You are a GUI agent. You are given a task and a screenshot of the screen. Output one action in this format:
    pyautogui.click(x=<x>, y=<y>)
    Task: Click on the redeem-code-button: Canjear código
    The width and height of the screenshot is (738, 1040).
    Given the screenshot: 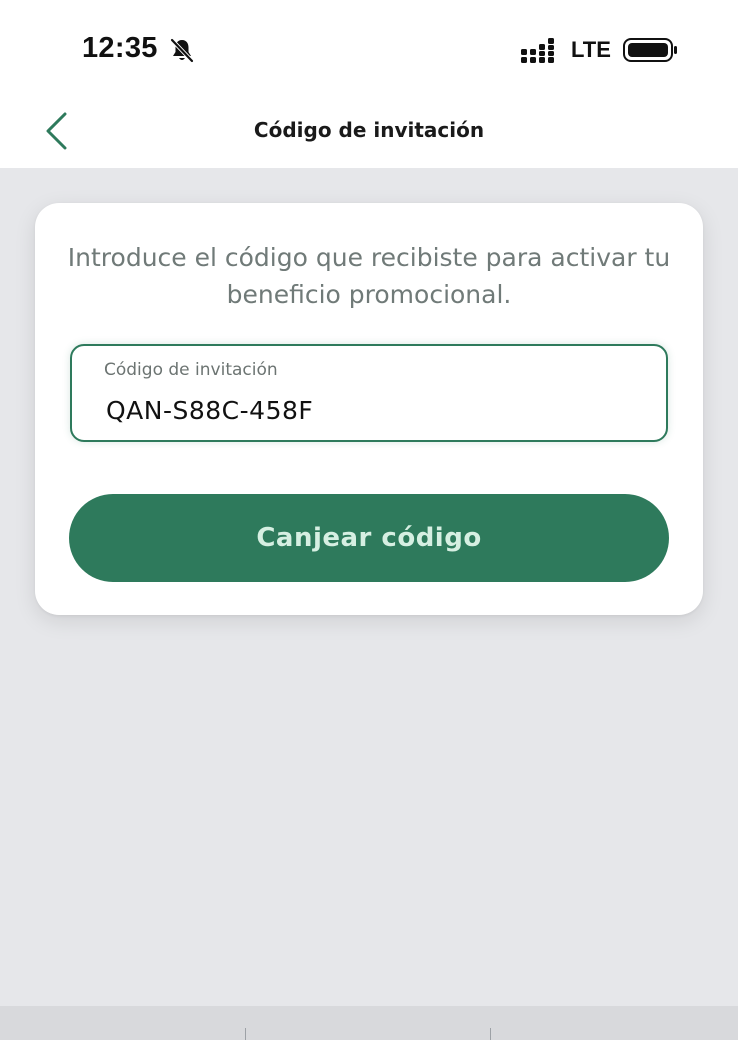 What is the action you would take?
    pyautogui.click(x=369, y=538)
    